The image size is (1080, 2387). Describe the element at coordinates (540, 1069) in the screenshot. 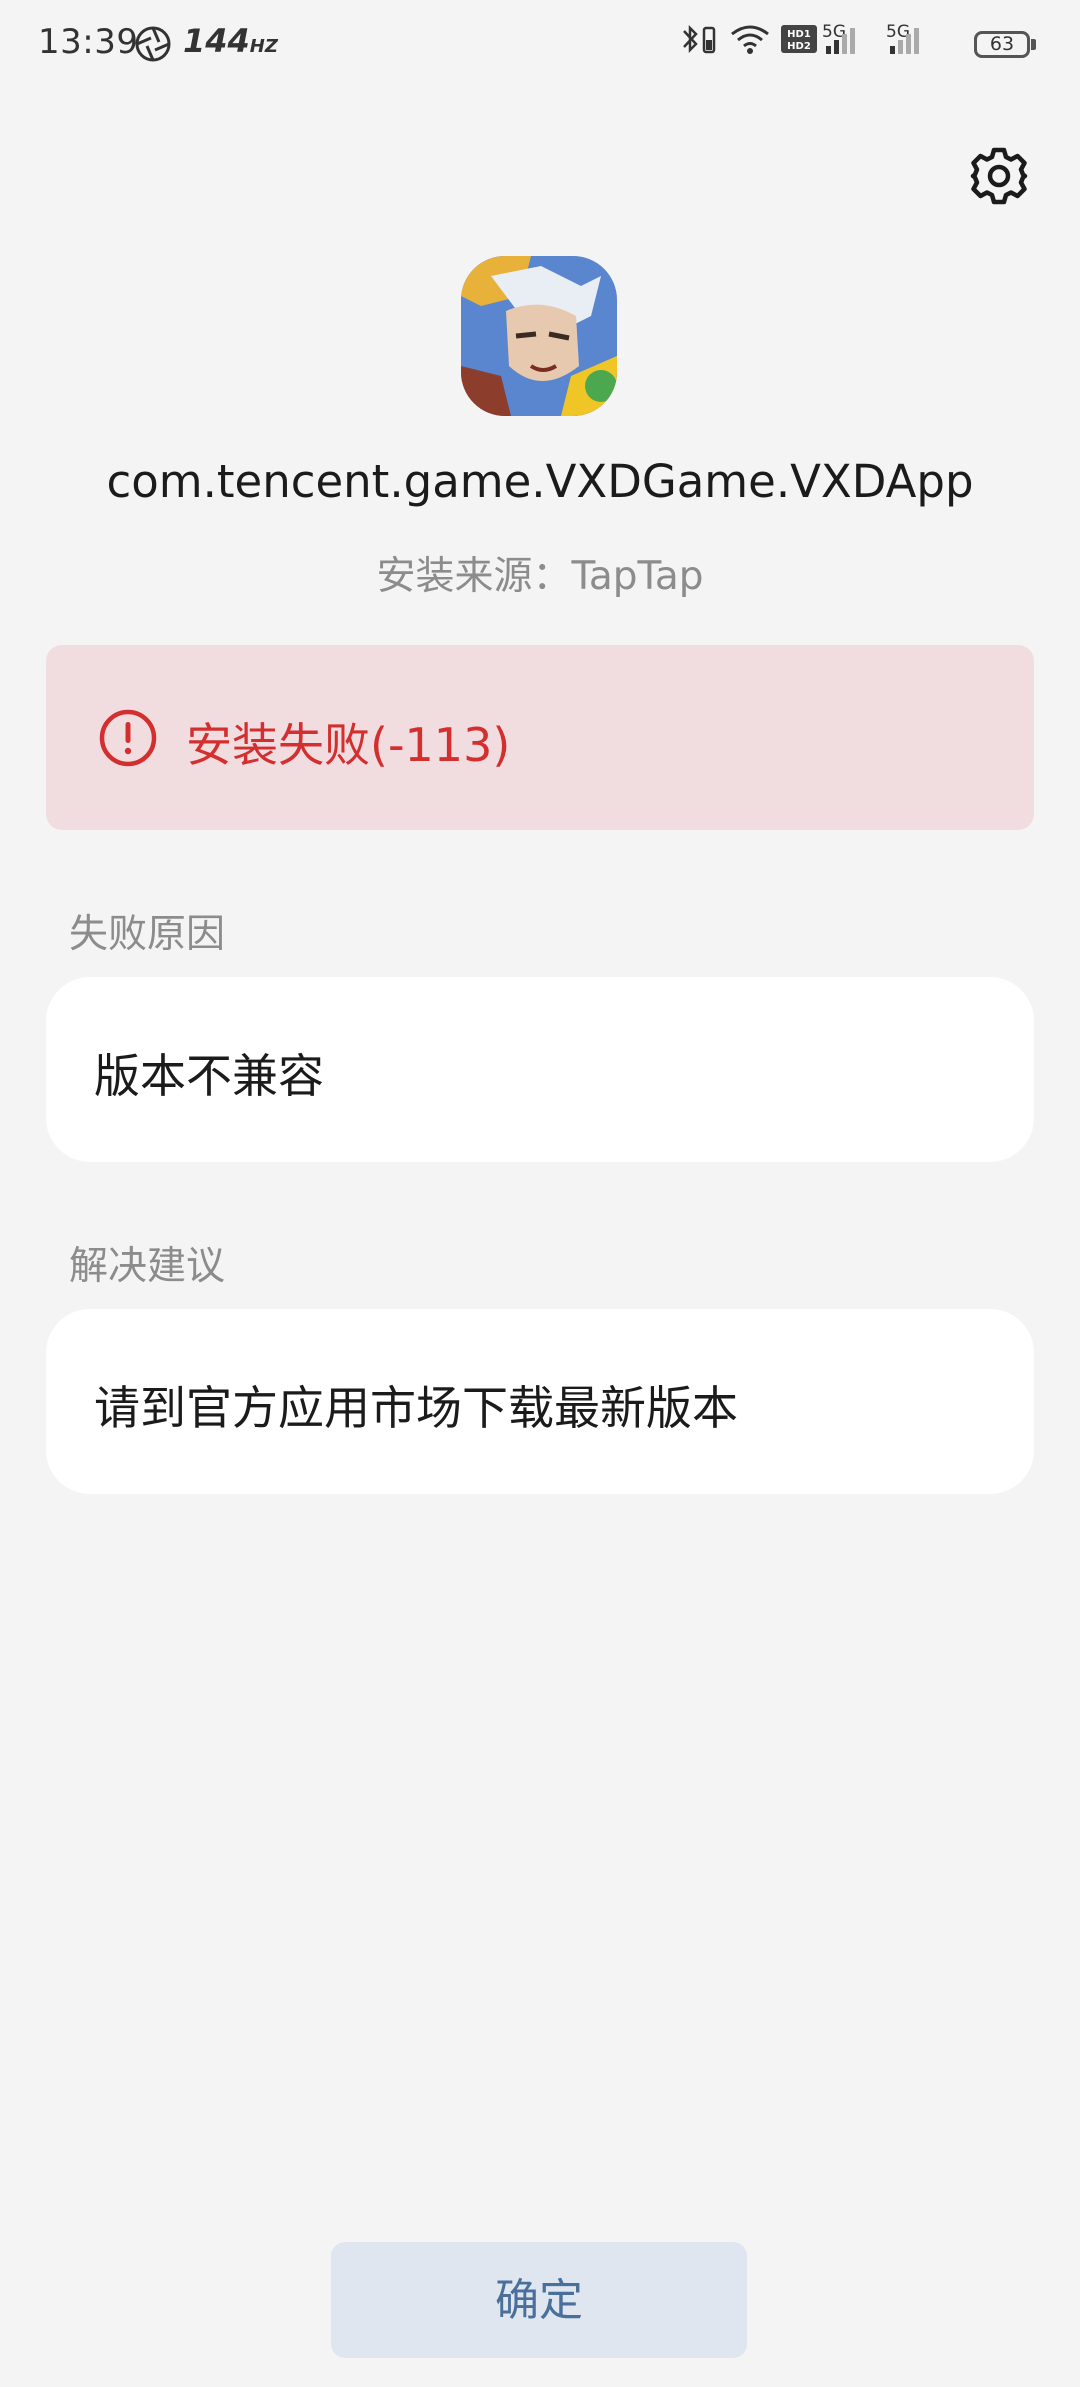

I see `failure-reason-card: 版本不兼容` at that location.